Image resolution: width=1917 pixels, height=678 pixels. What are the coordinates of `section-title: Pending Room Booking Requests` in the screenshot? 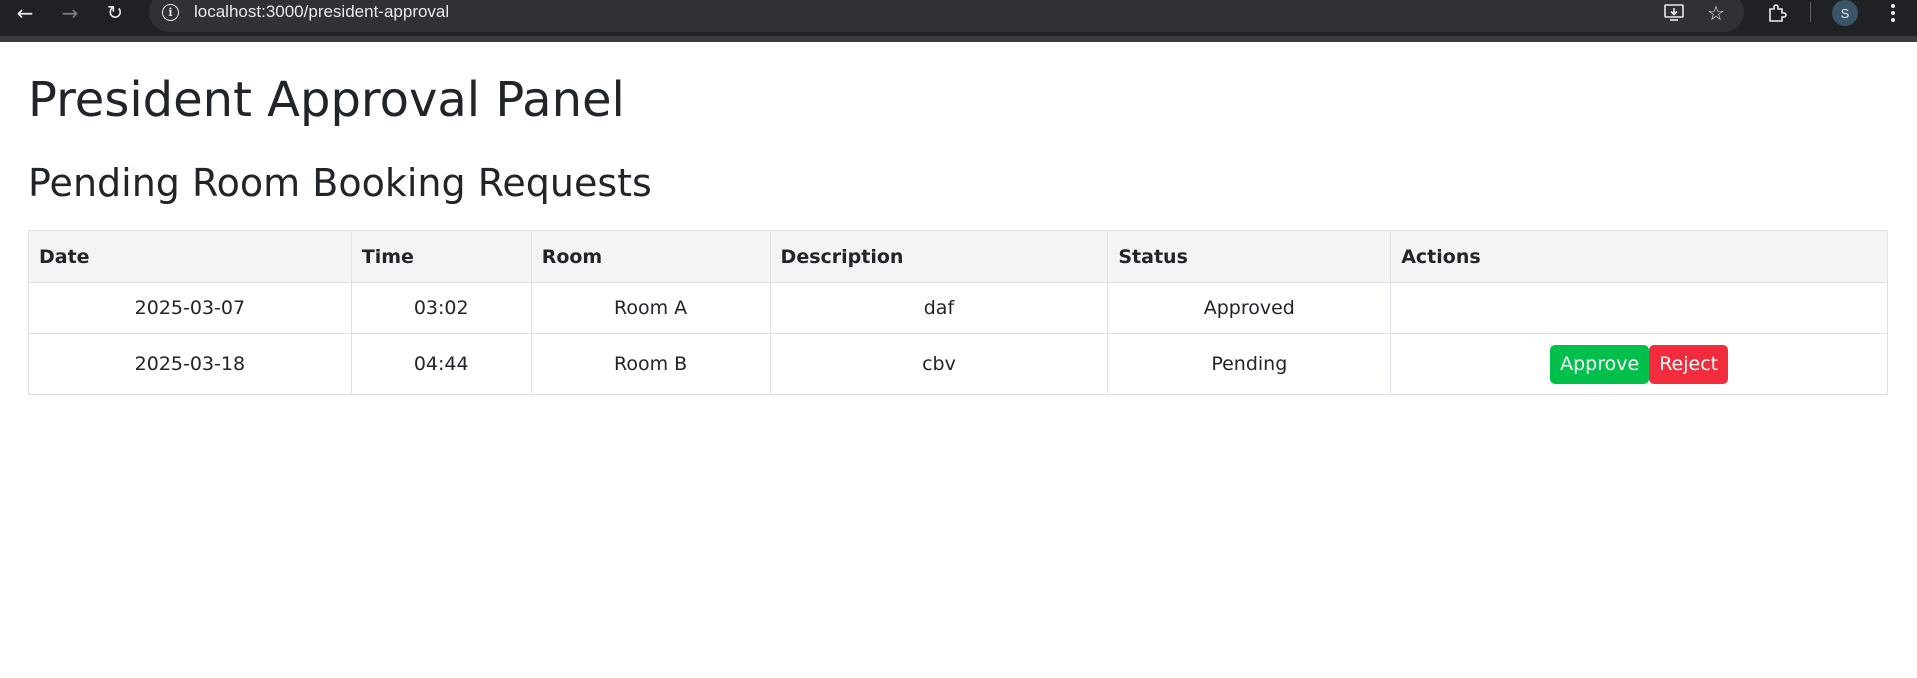 It's located at (340, 183).